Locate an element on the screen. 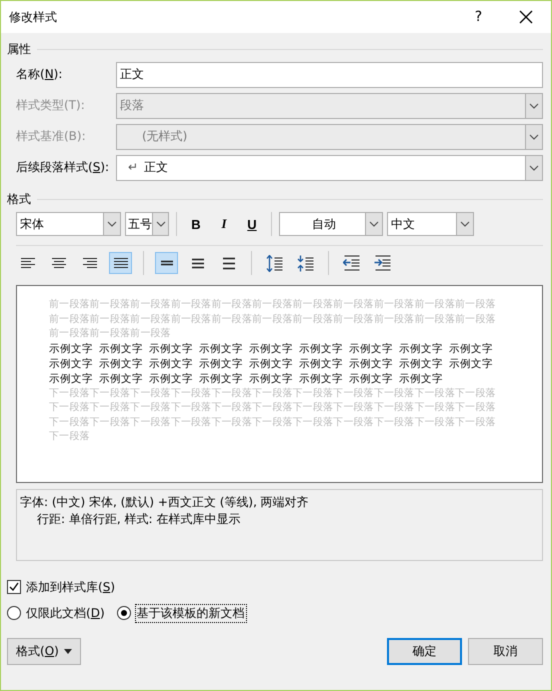 Image resolution: width=552 pixels, height=691 pixels. spacing-single-icon is located at coordinates (166, 263).